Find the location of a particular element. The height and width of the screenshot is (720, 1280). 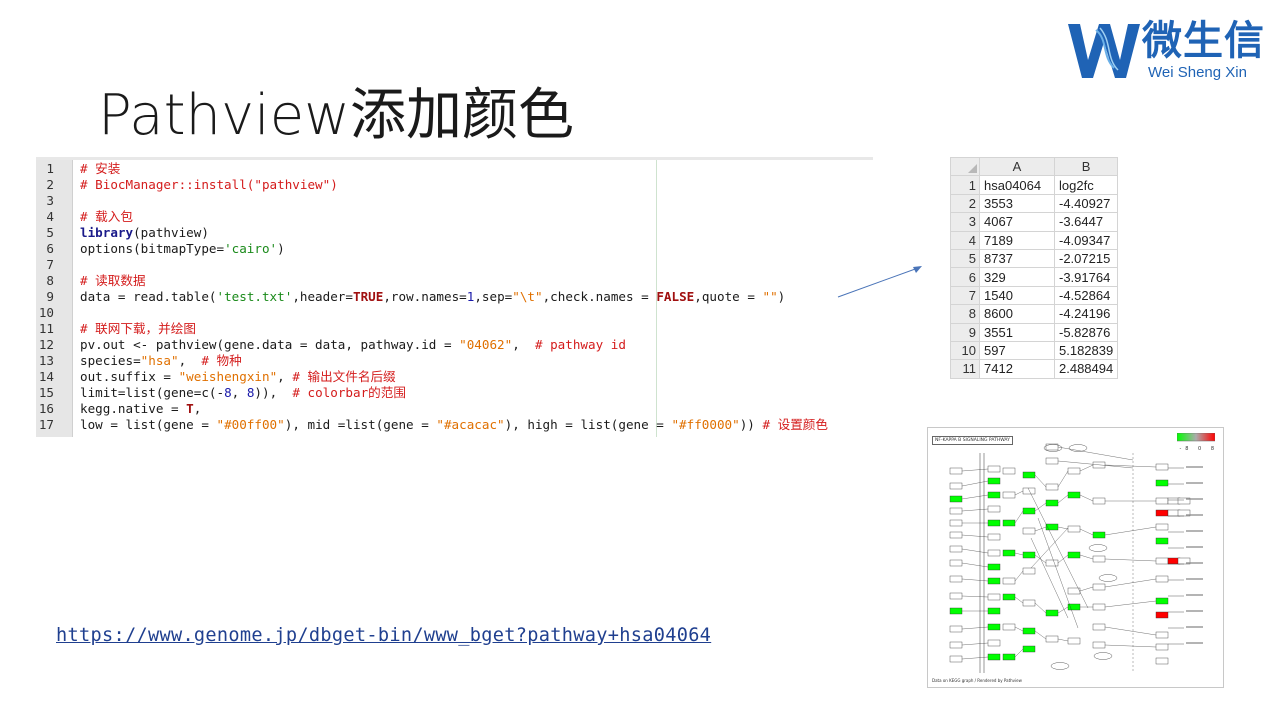

select-all-corner is located at coordinates (965, 166).